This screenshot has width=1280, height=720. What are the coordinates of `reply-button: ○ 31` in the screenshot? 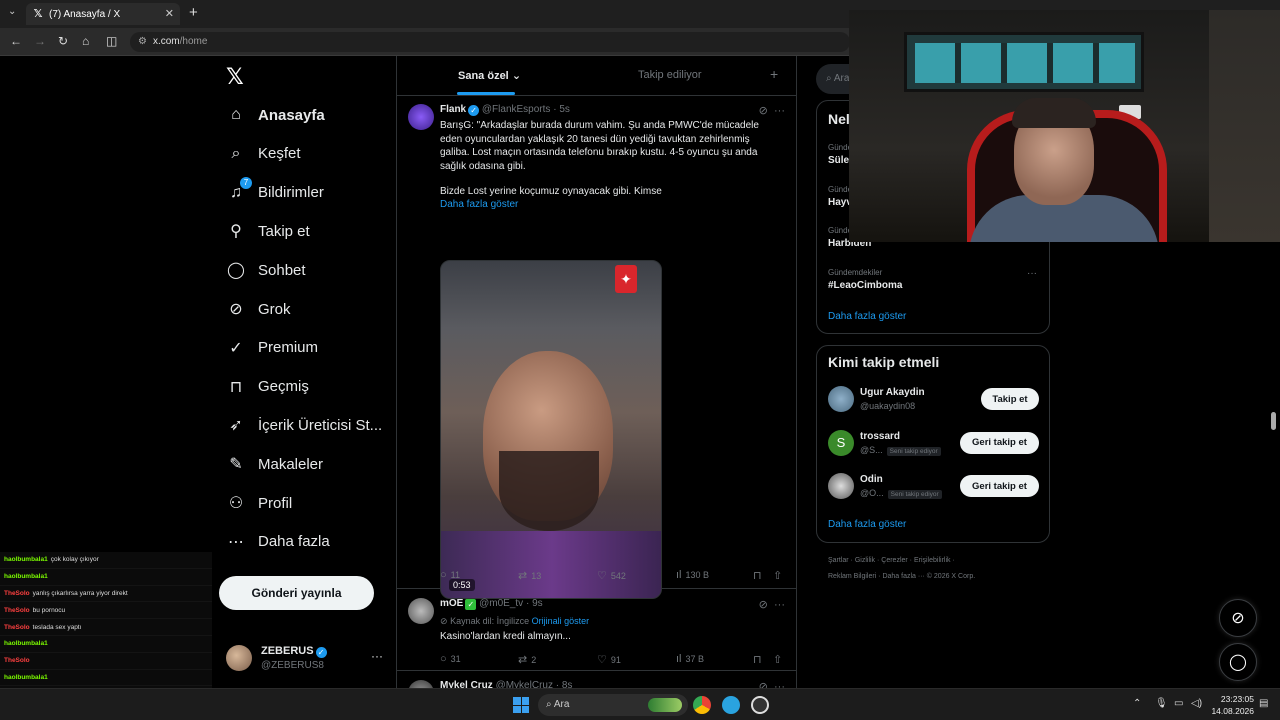 It's located at (450, 659).